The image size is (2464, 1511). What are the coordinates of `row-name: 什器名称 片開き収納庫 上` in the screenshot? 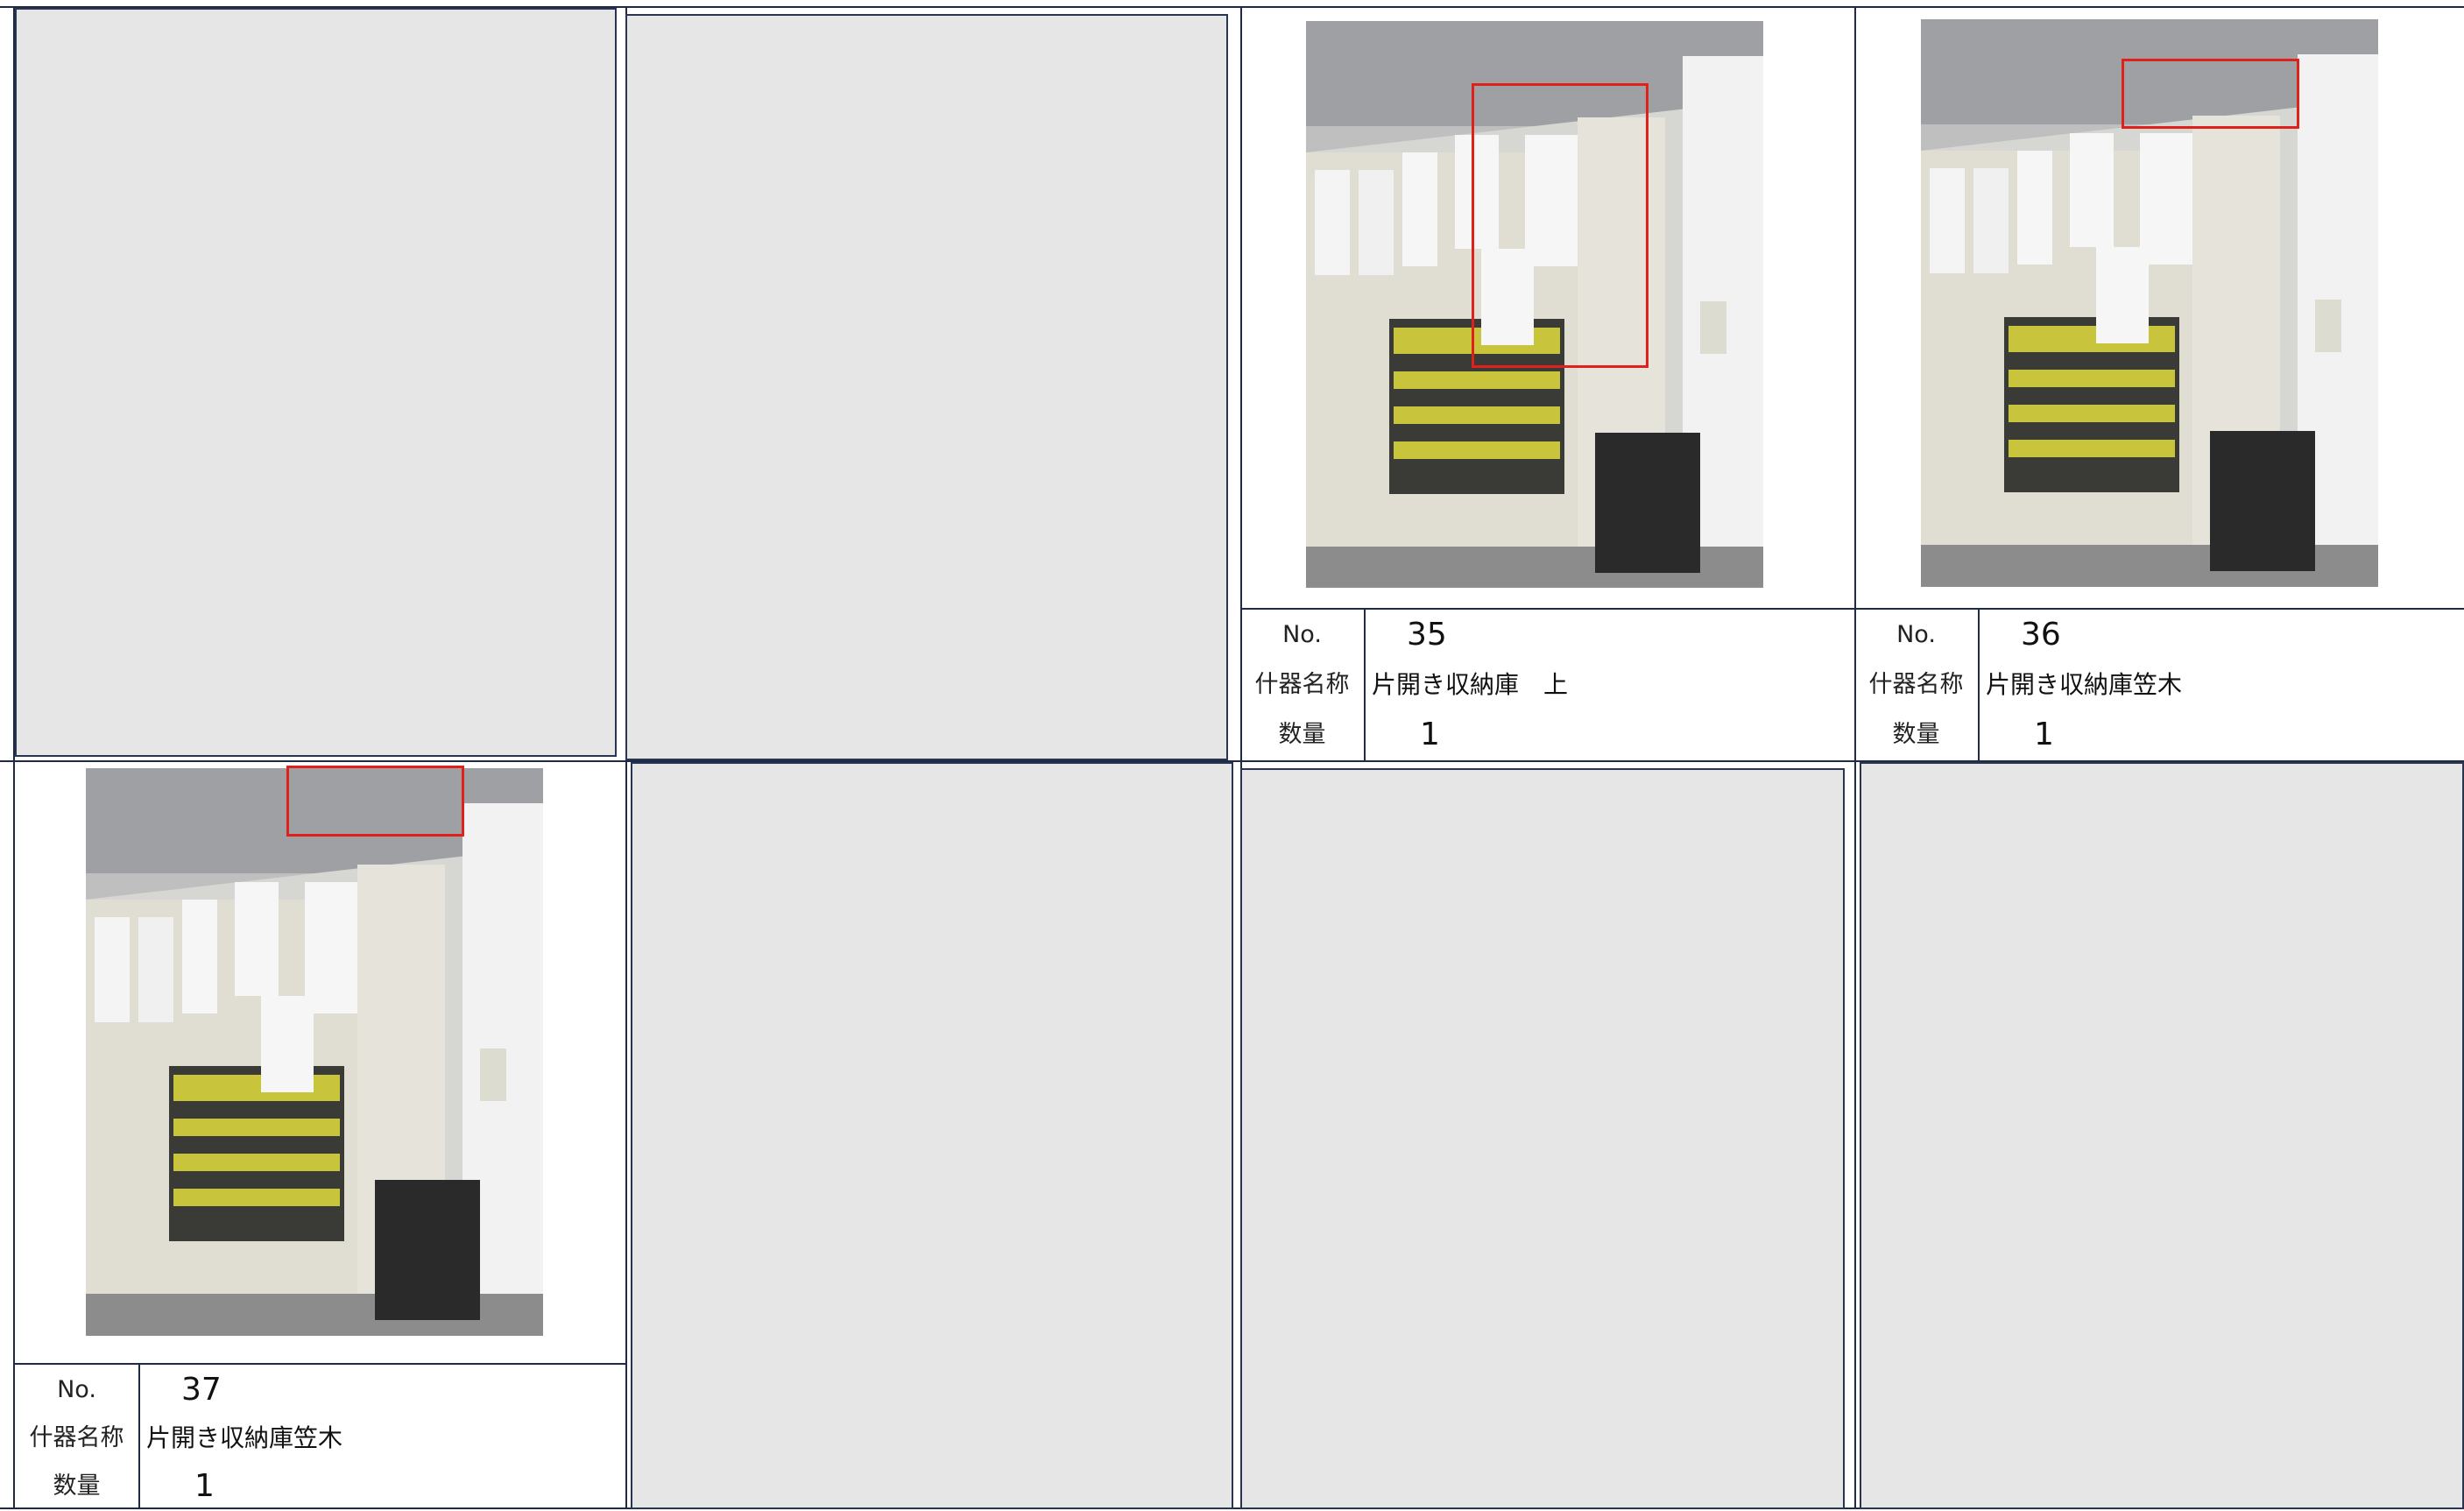 It's located at (1547, 685).